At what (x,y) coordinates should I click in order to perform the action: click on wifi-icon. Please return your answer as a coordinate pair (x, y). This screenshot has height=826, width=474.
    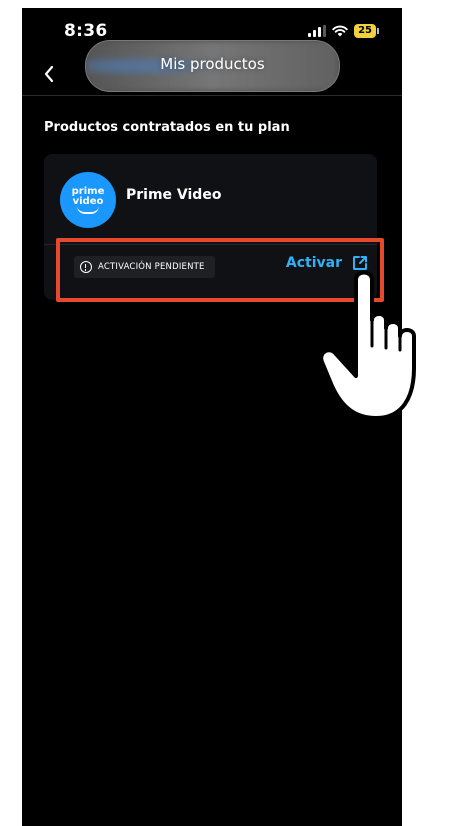
    Looking at the image, I should click on (340, 31).